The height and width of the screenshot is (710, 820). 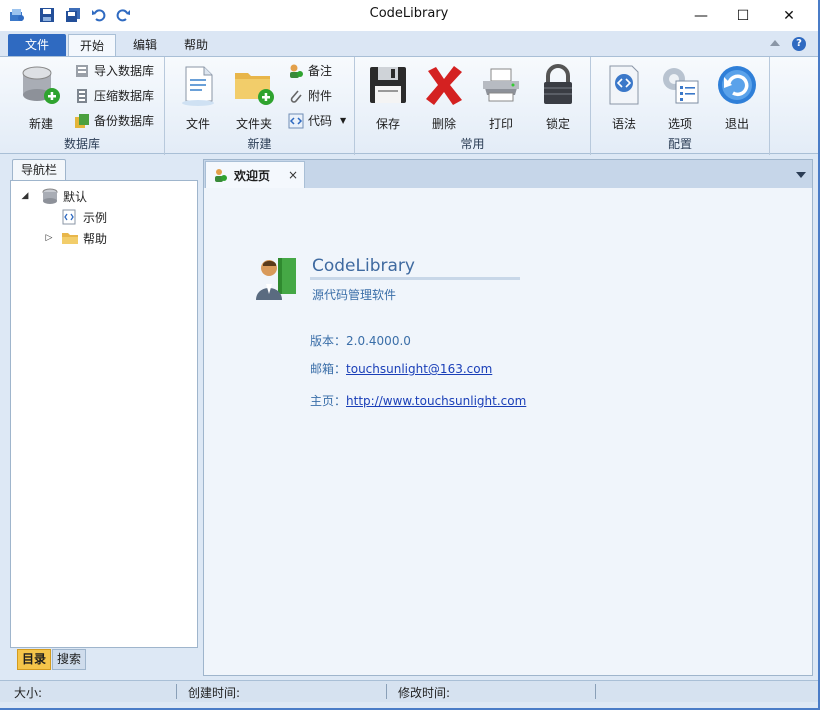 What do you see at coordinates (310, 96) in the screenshot?
I see `attachment-button: 附件` at bounding box center [310, 96].